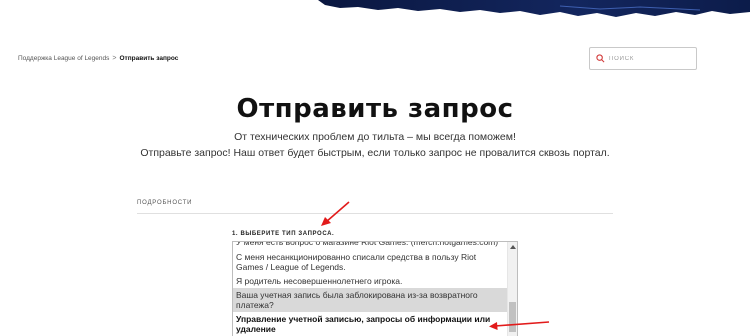  I want to click on header-banner, so click(375, 11).